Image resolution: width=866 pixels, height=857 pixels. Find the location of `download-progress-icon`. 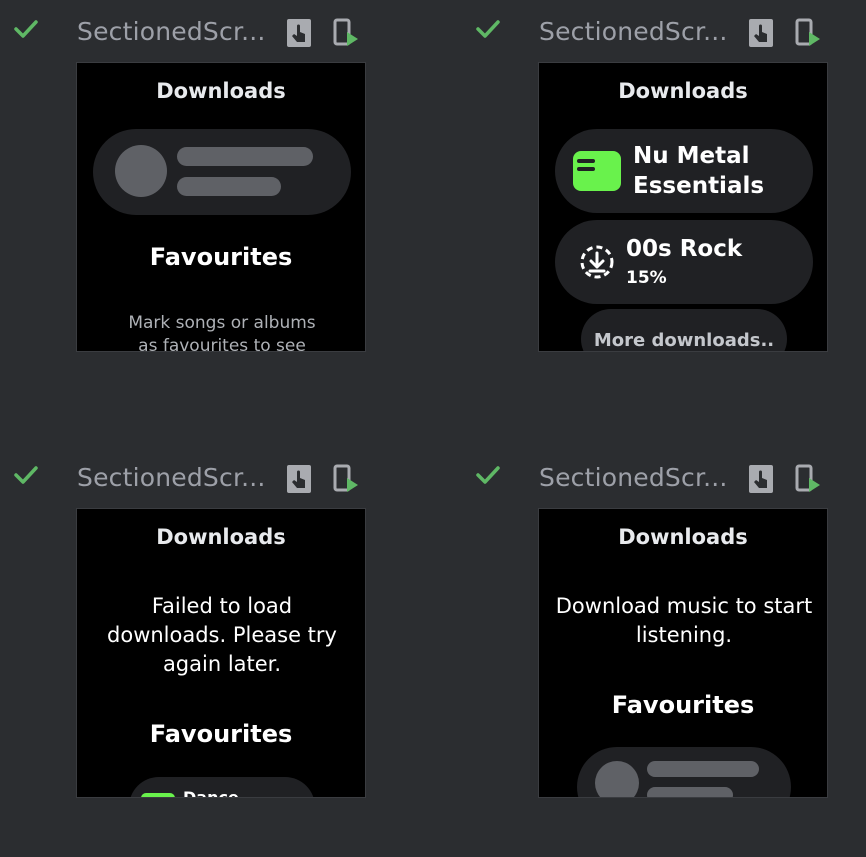

download-progress-icon is located at coordinates (597, 262).